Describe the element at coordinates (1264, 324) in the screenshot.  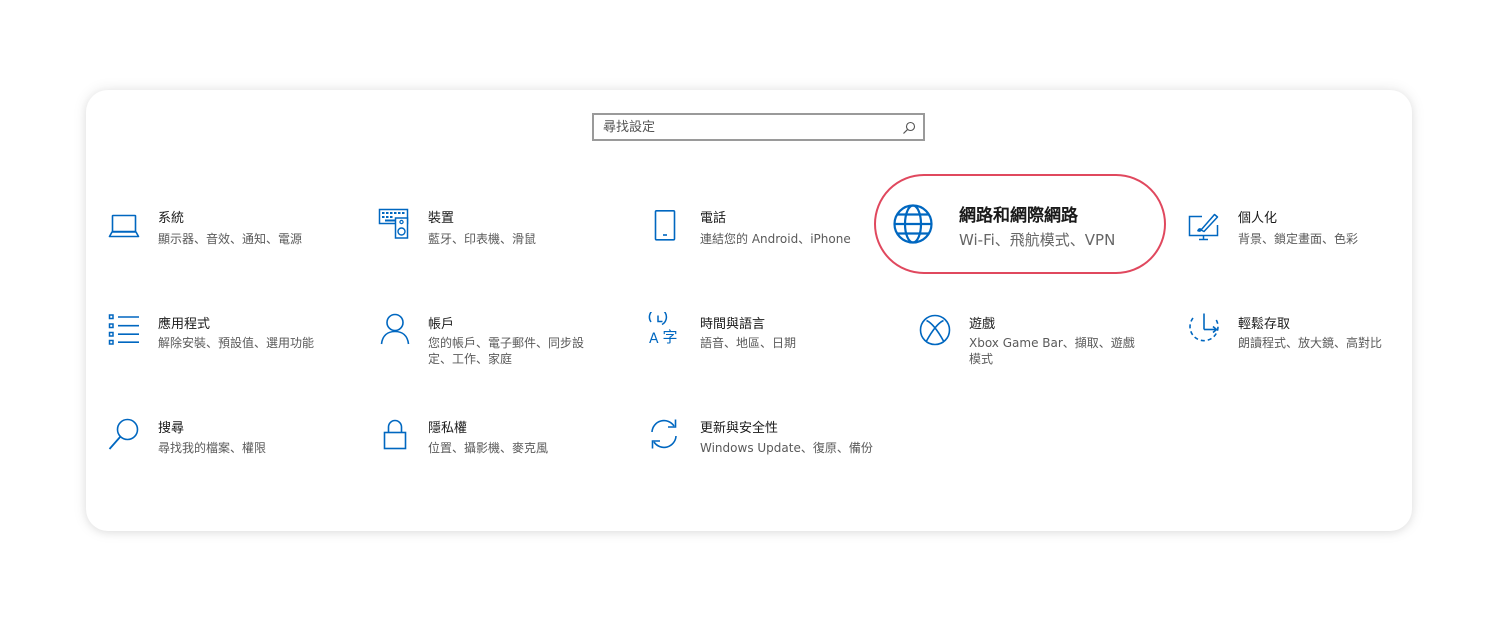
I see `tile-title: 輕鬆存取` at that location.